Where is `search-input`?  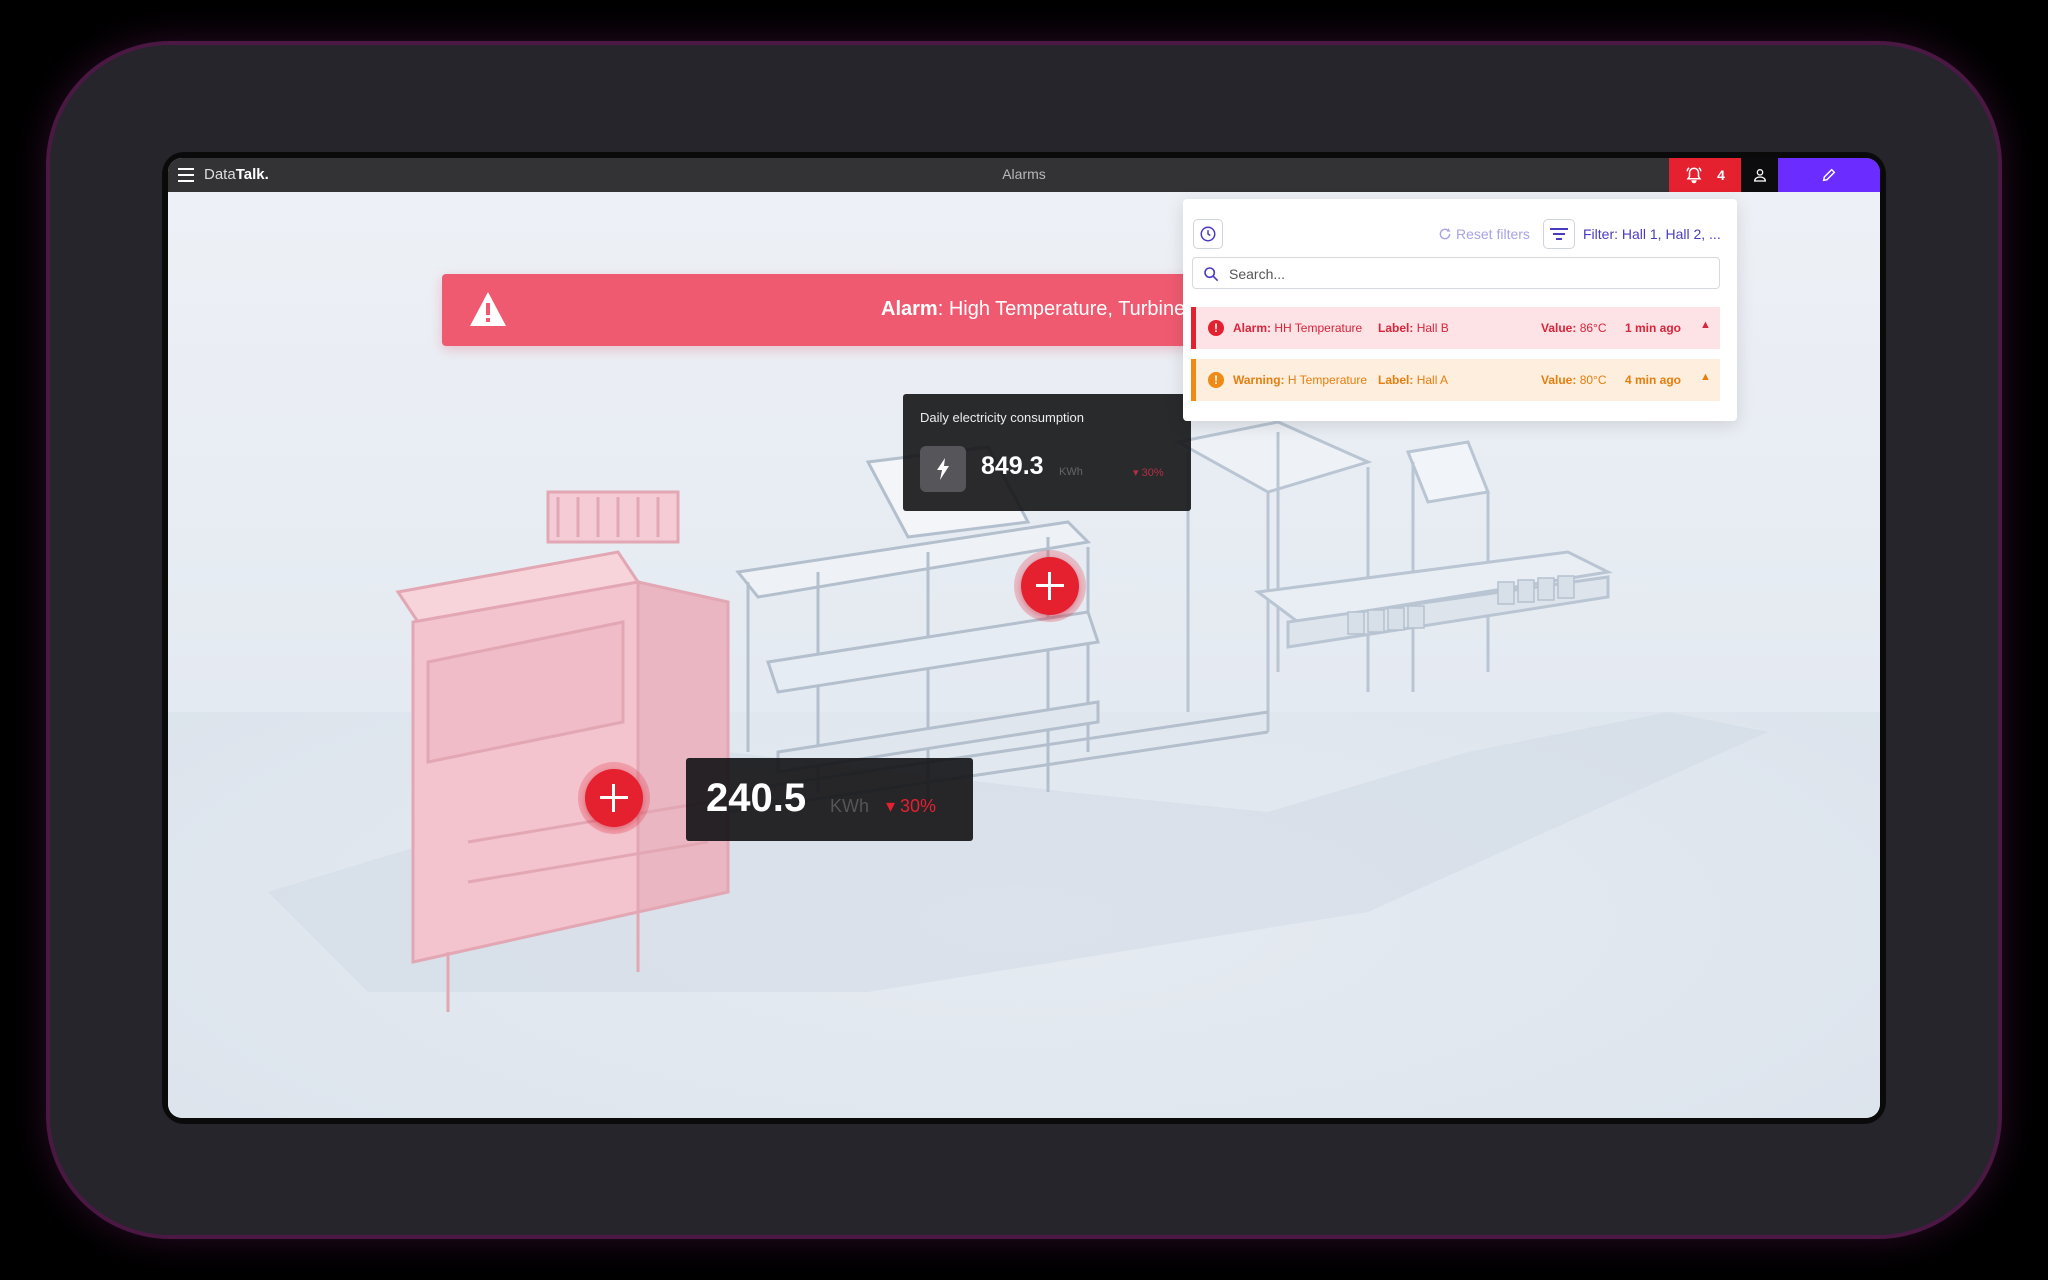
search-input is located at coordinates (1469, 274).